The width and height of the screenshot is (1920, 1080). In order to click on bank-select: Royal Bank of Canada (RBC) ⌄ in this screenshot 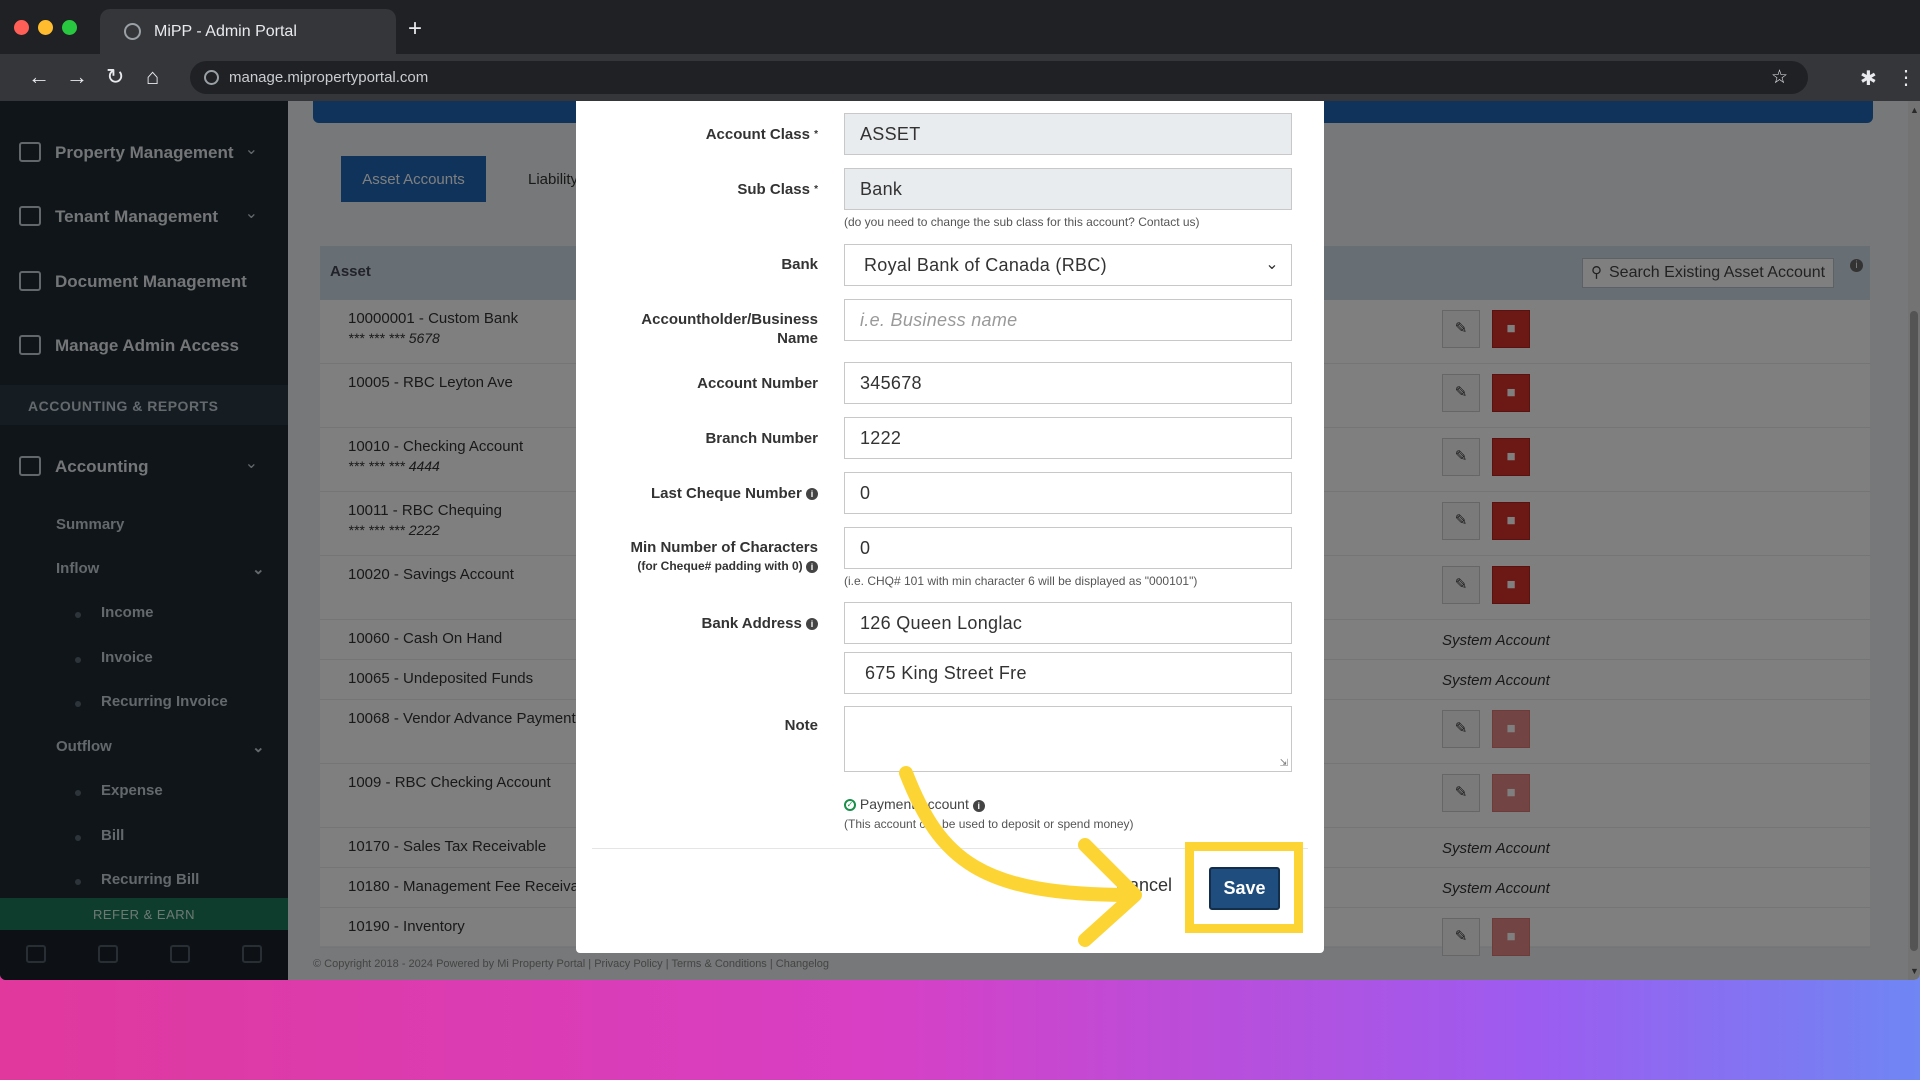, I will do `click(1068, 265)`.